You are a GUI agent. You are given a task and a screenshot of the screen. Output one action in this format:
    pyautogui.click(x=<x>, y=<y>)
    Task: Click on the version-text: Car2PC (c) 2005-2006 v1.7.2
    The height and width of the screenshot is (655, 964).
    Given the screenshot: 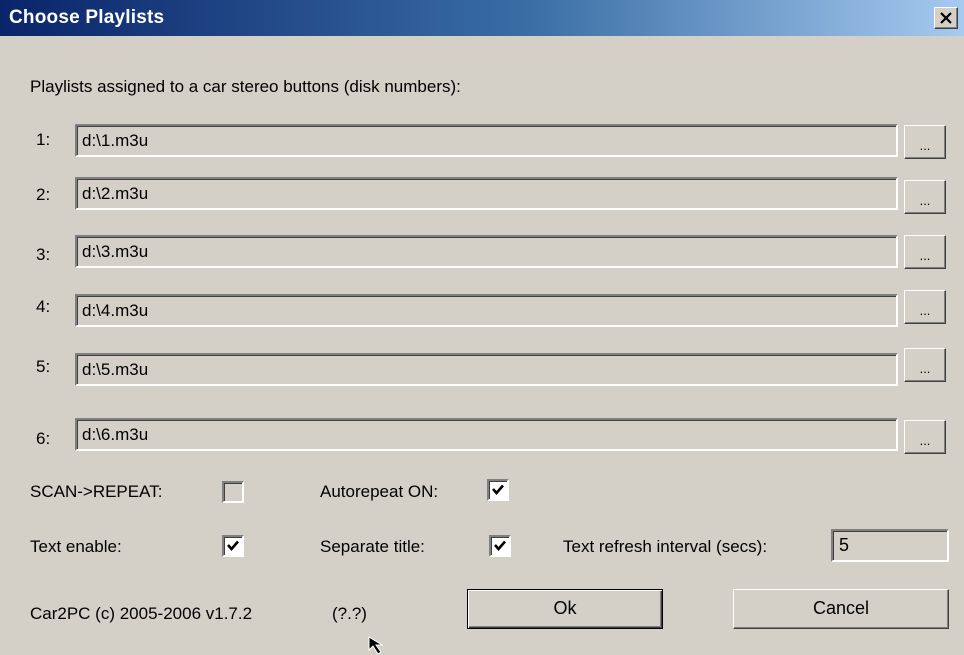 What is the action you would take?
    pyautogui.click(x=141, y=613)
    